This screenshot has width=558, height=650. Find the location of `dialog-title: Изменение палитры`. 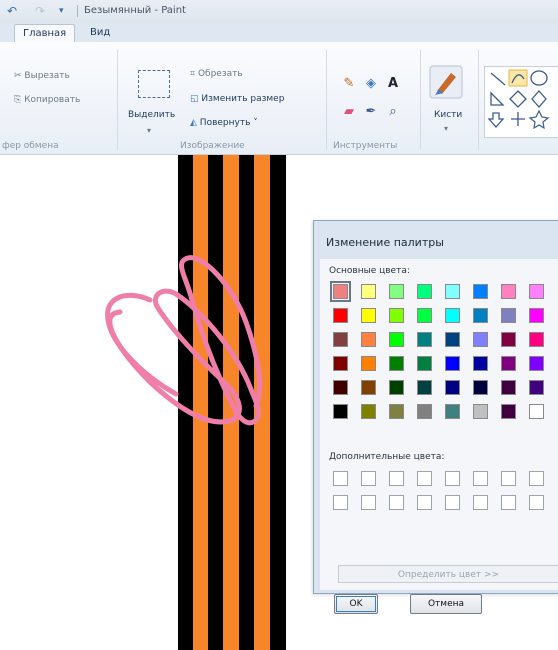

dialog-title: Изменение палитры is located at coordinates (385, 242).